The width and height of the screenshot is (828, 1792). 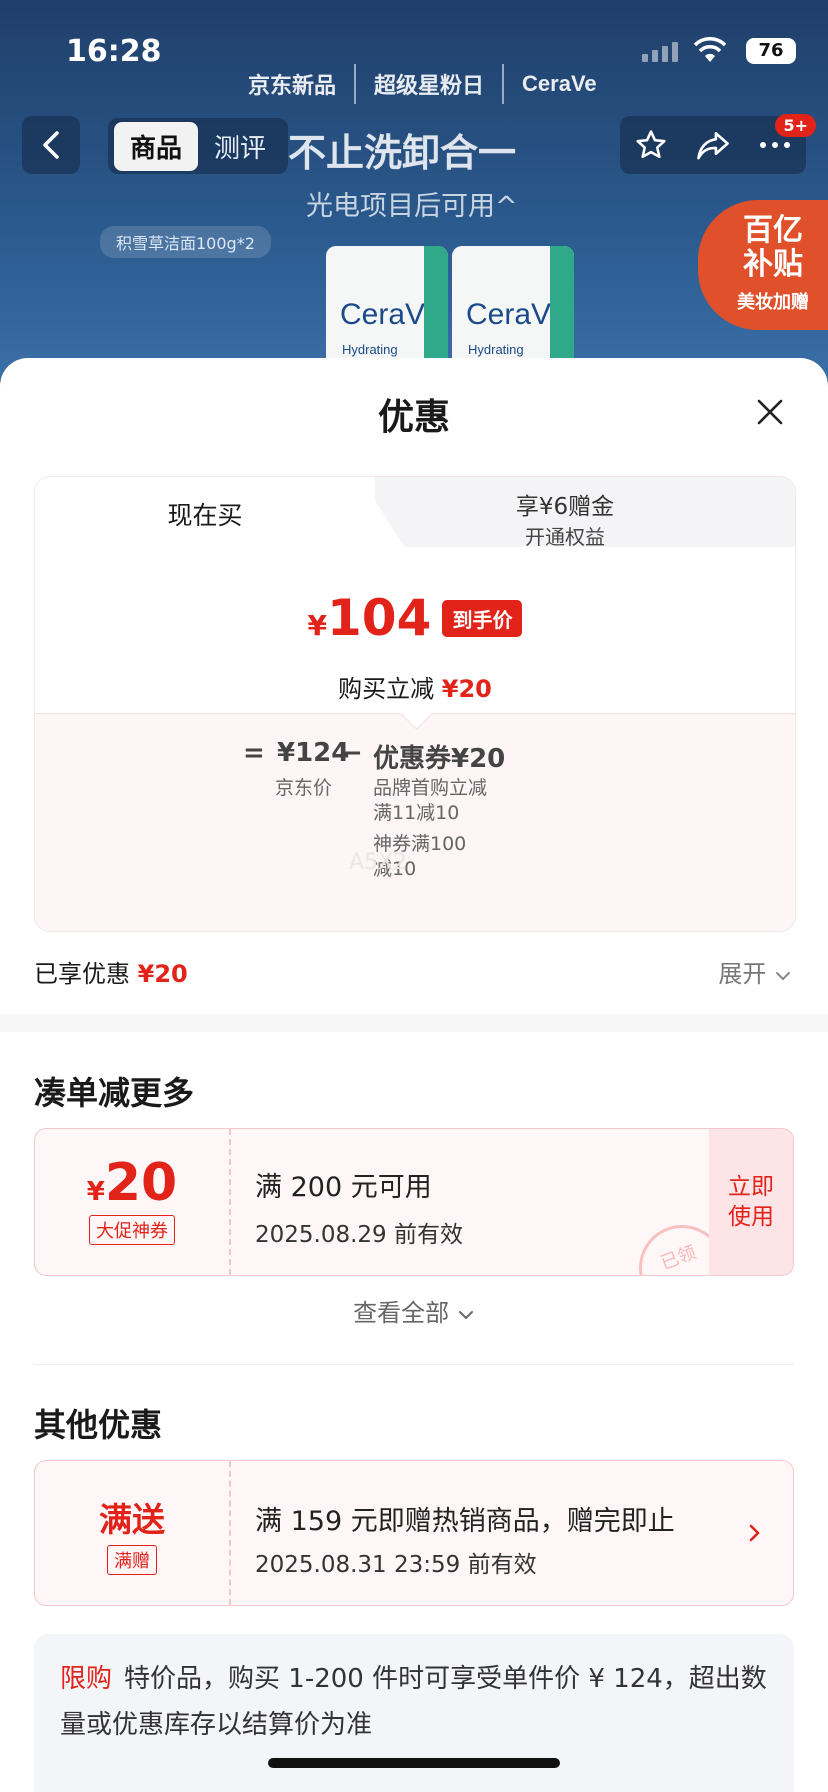 I want to click on brand-text: 京东新品, so click(x=292, y=86).